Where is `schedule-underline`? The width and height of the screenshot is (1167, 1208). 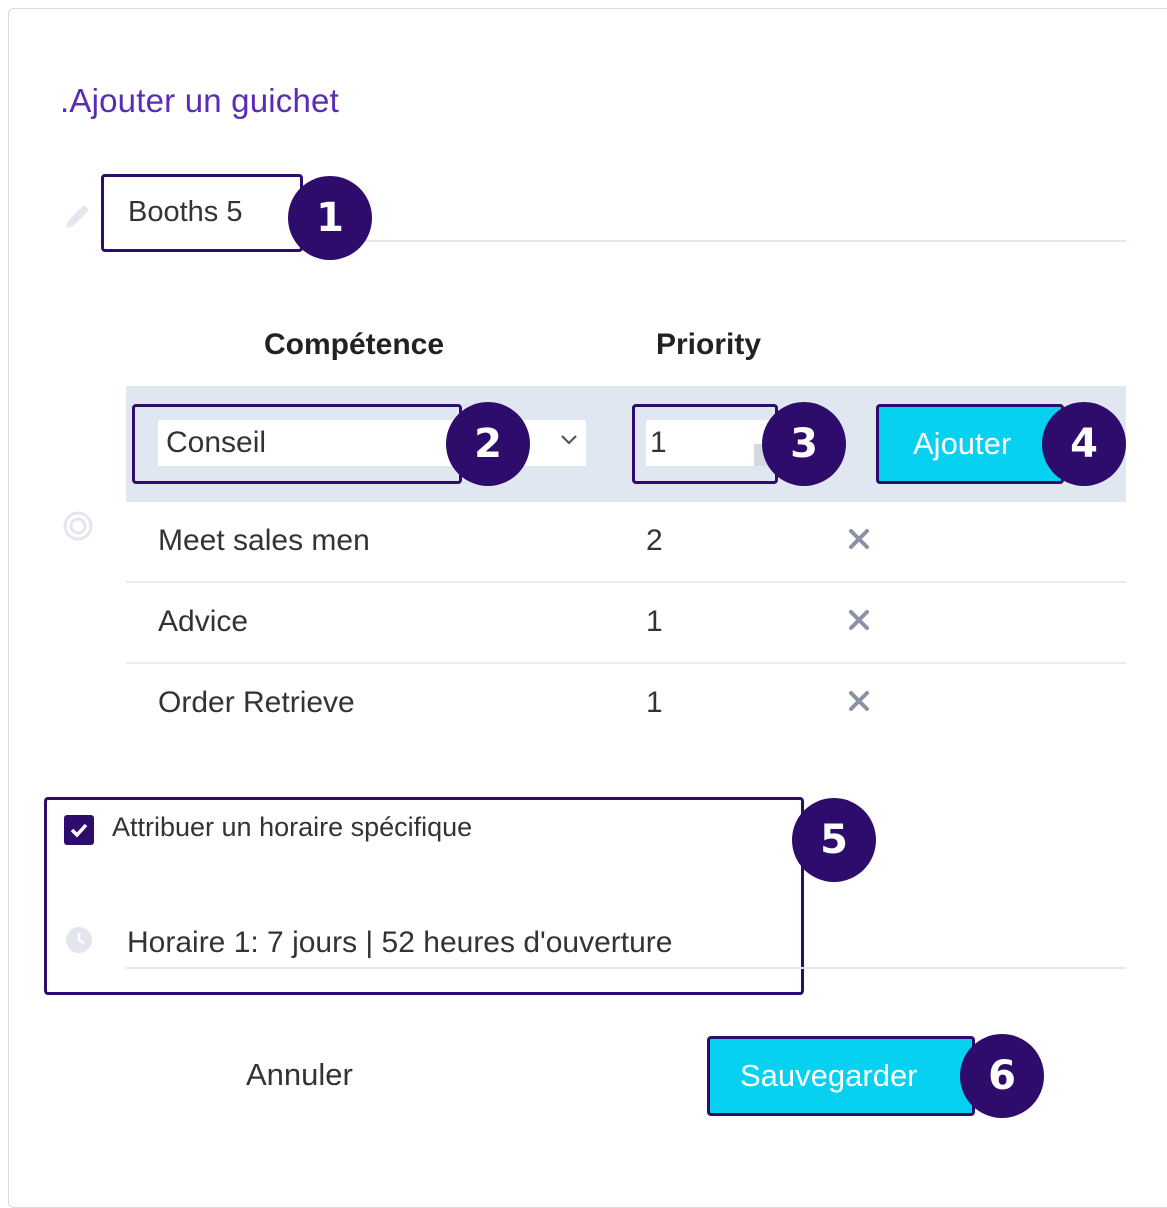
schedule-underline is located at coordinates (626, 968).